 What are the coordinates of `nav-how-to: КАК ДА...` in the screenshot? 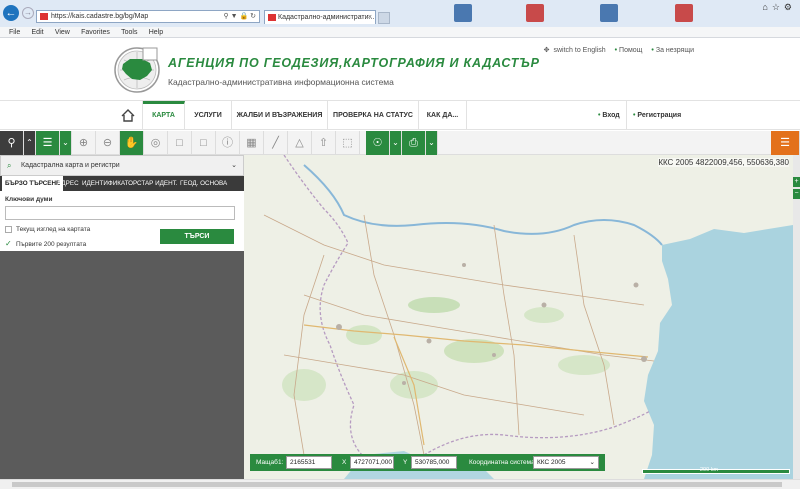 It's located at (443, 115).